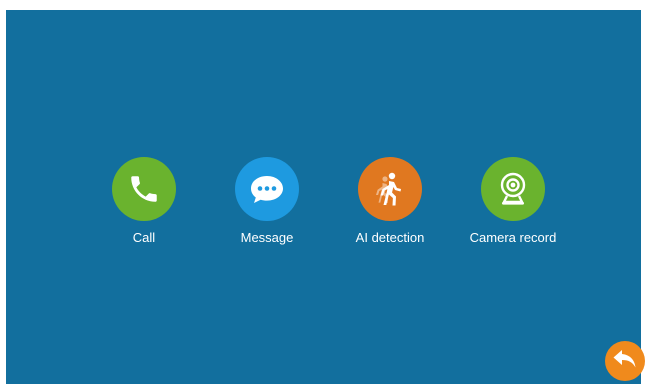 The image size is (645, 384). What do you see at coordinates (513, 237) in the screenshot?
I see `camera-record-label: Camera record` at bounding box center [513, 237].